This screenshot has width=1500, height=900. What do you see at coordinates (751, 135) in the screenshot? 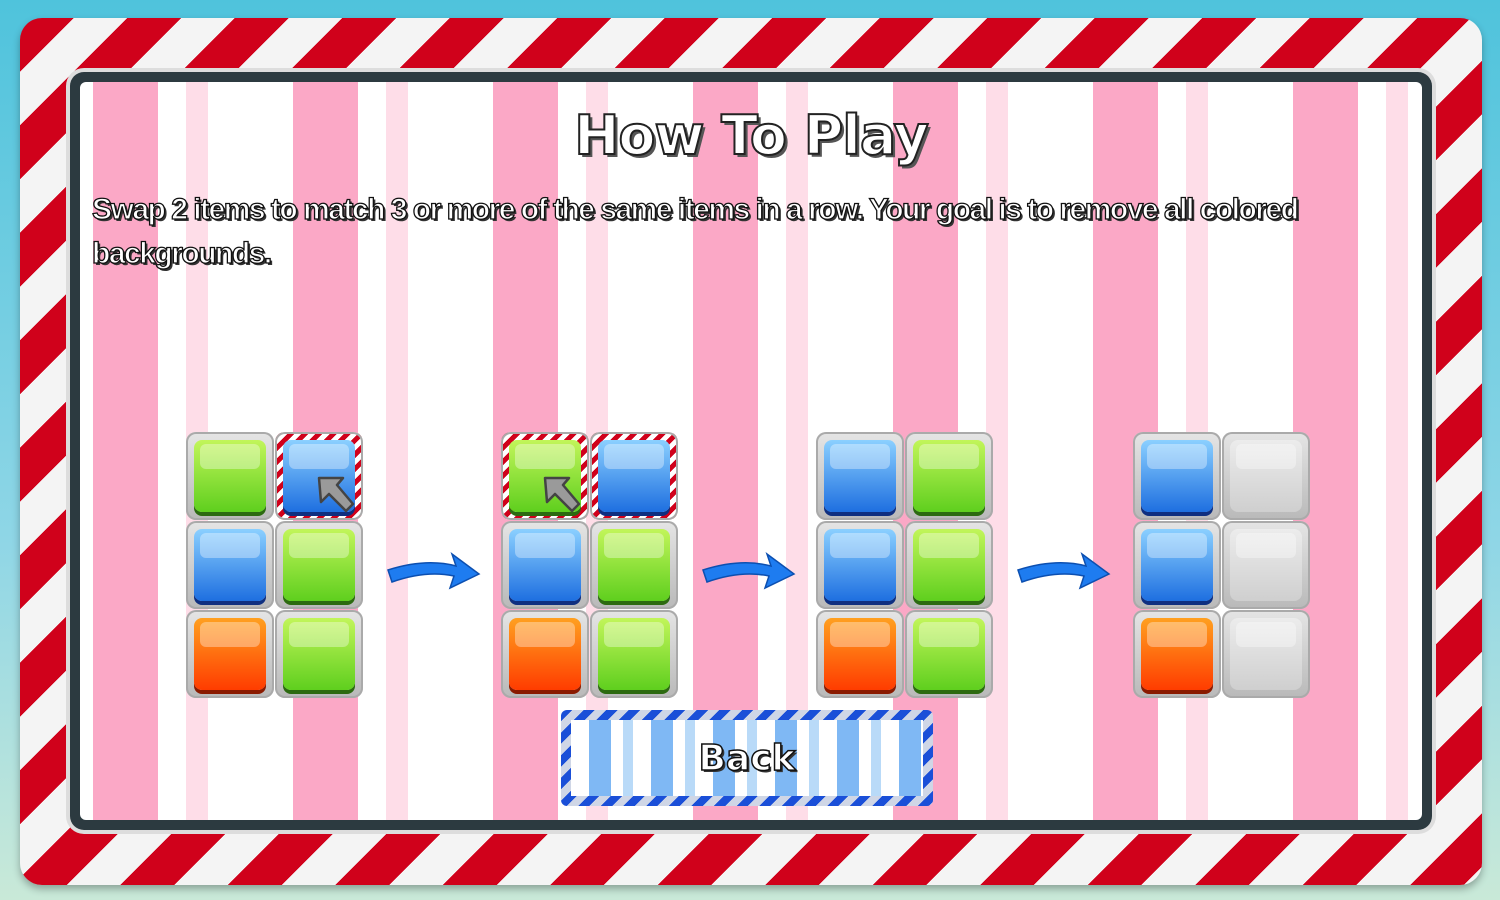
I see `page-title: How To Play` at bounding box center [751, 135].